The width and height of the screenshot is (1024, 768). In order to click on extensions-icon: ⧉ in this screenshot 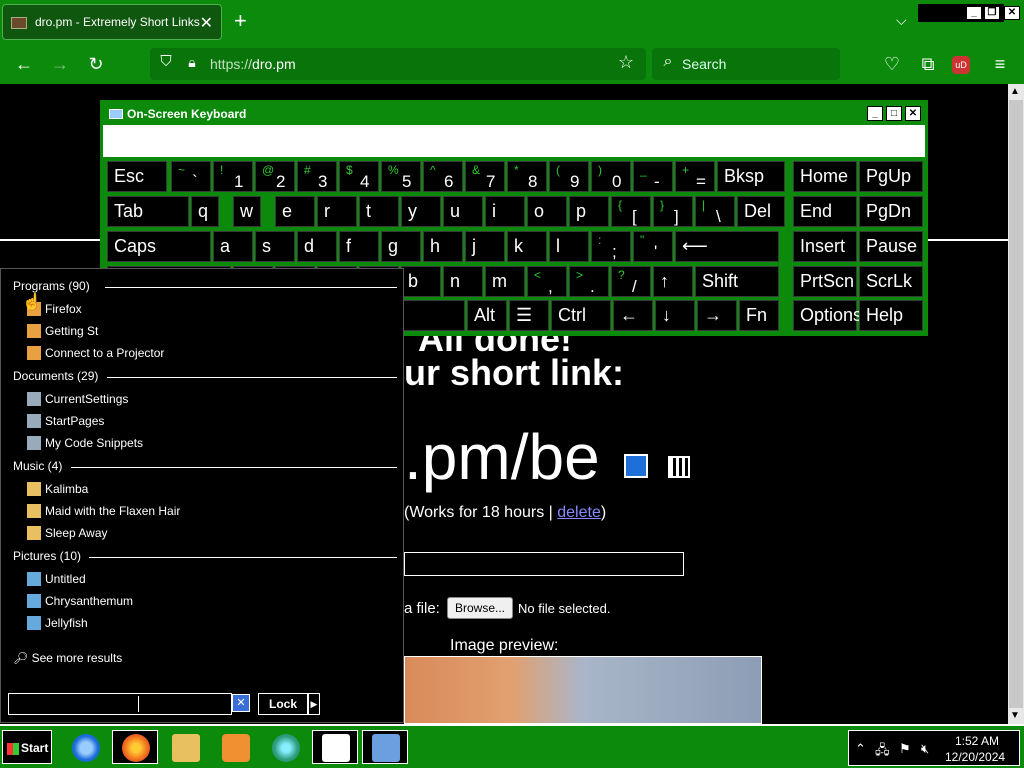, I will do `click(928, 65)`.